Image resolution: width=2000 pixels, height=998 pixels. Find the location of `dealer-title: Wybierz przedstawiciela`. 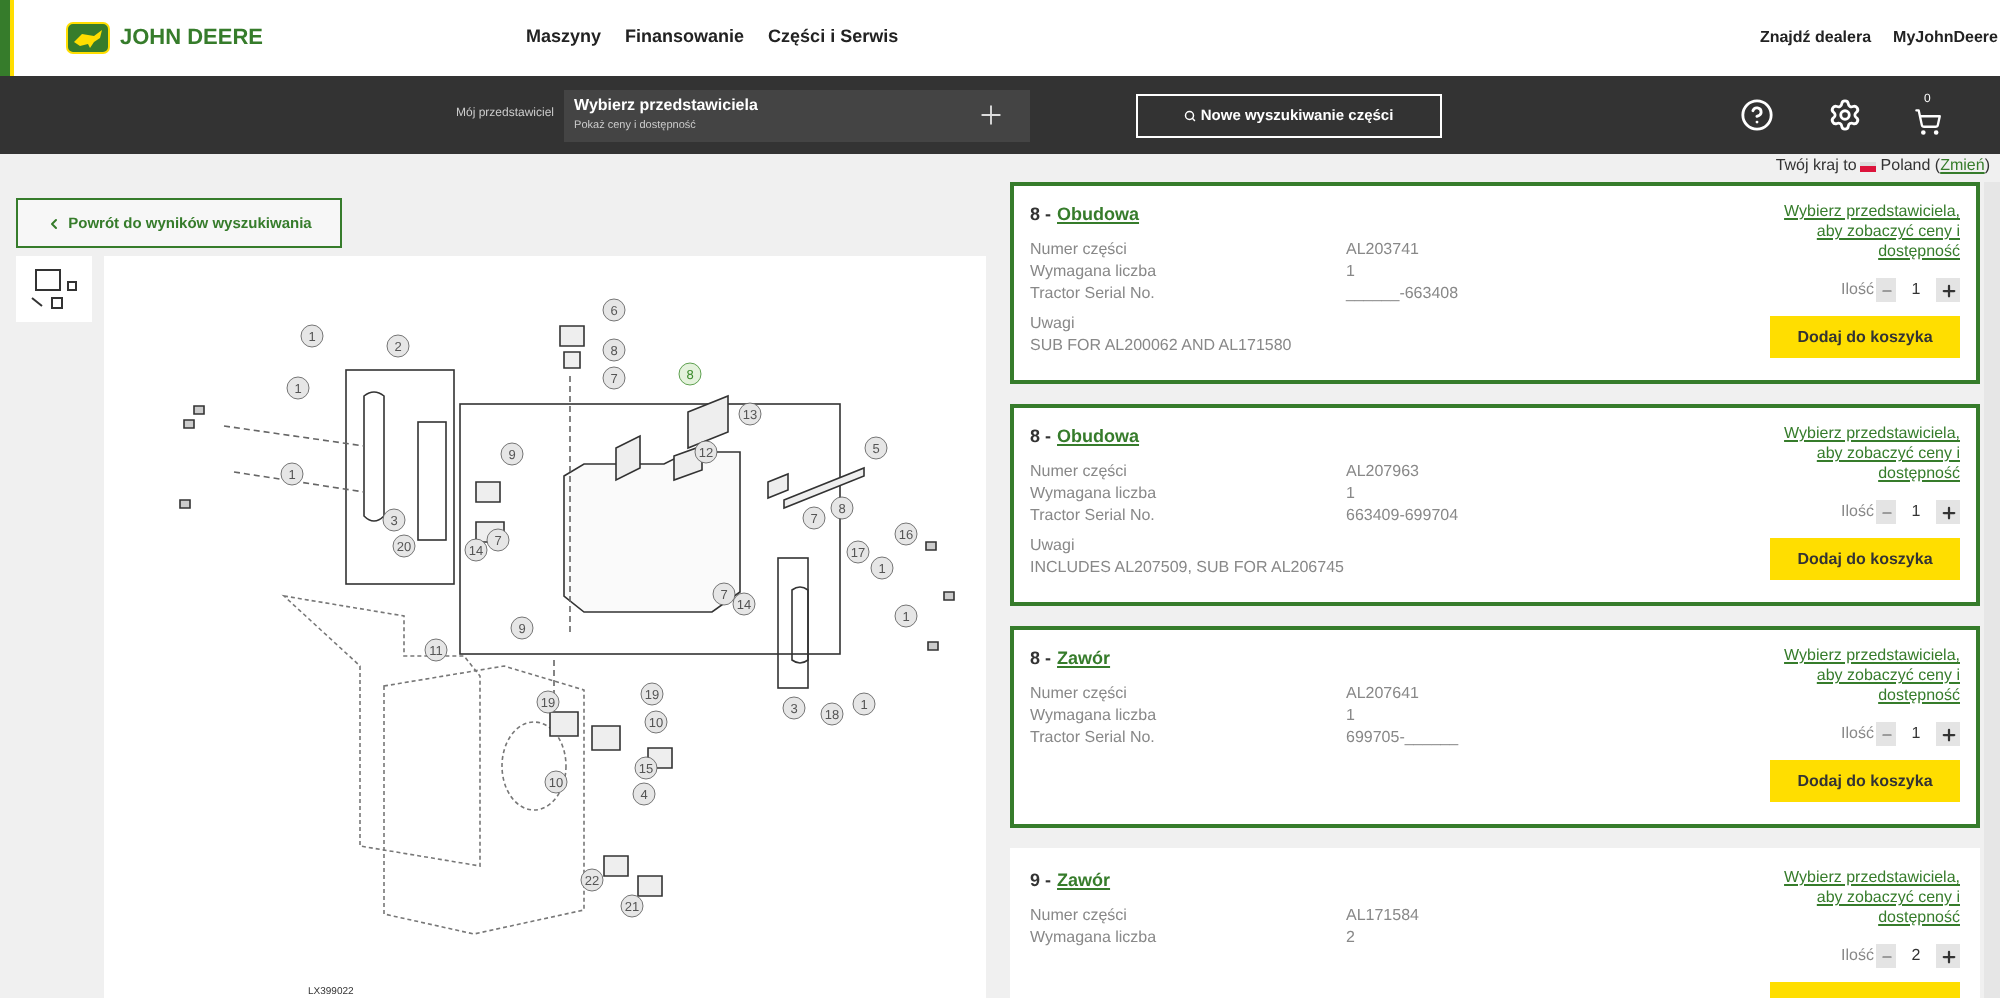

dealer-title: Wybierz przedstawiciela is located at coordinates (666, 106).